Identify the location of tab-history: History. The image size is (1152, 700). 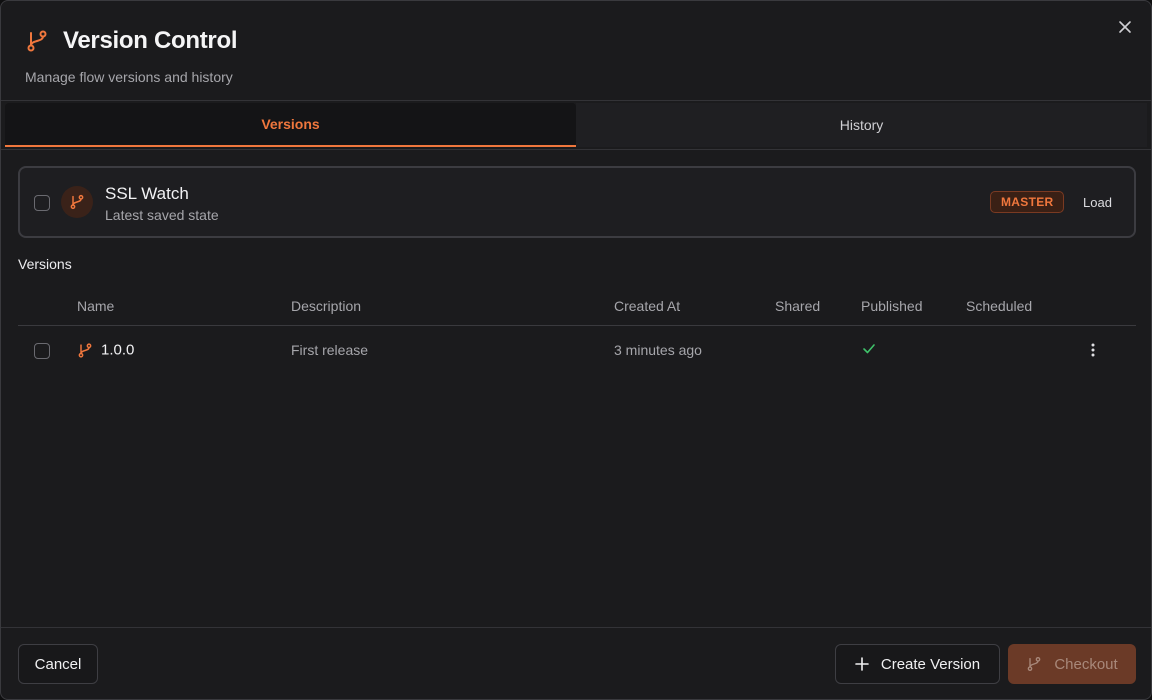
(861, 125).